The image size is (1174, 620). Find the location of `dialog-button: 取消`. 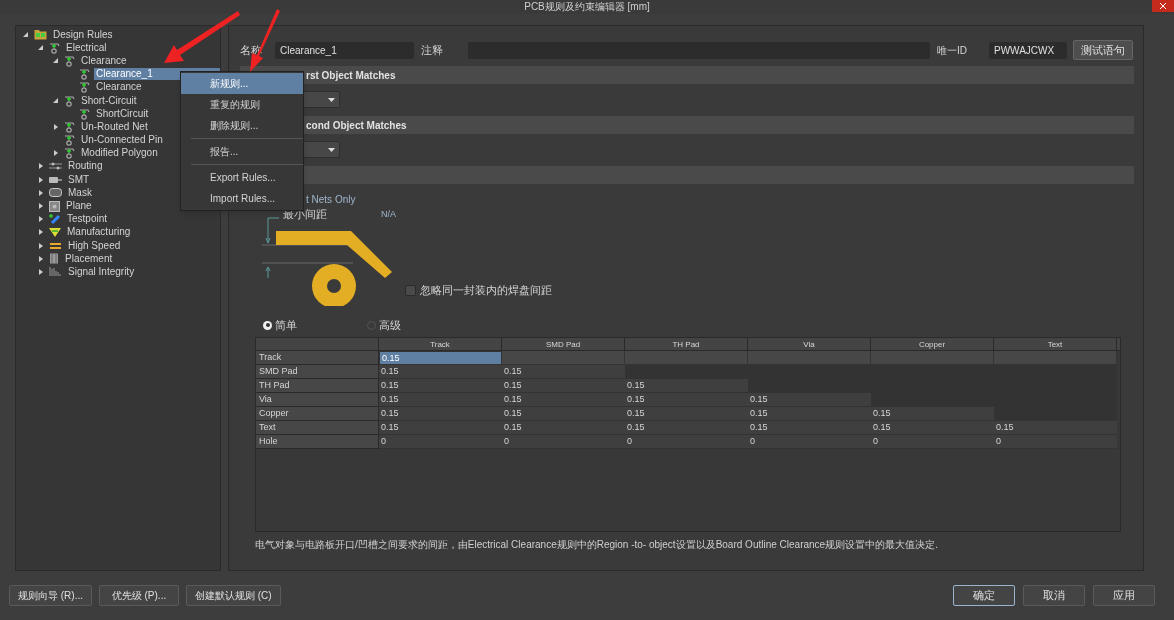

dialog-button: 取消 is located at coordinates (1054, 595).